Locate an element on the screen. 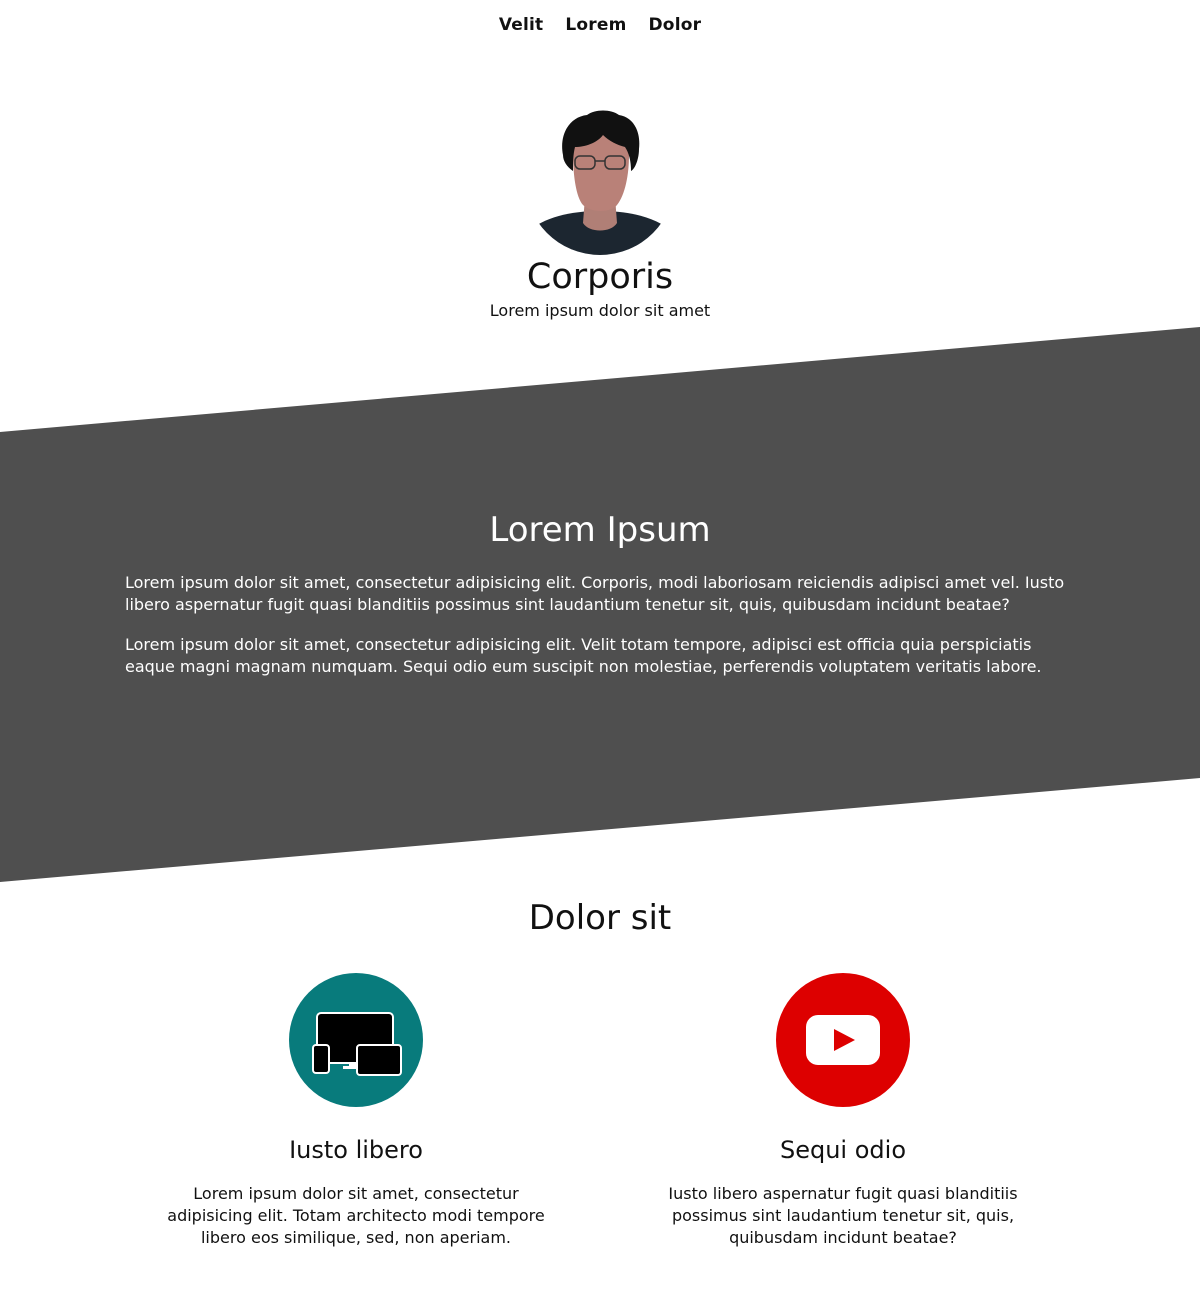  nav-link-dolor: Dolor is located at coordinates (675, 25).